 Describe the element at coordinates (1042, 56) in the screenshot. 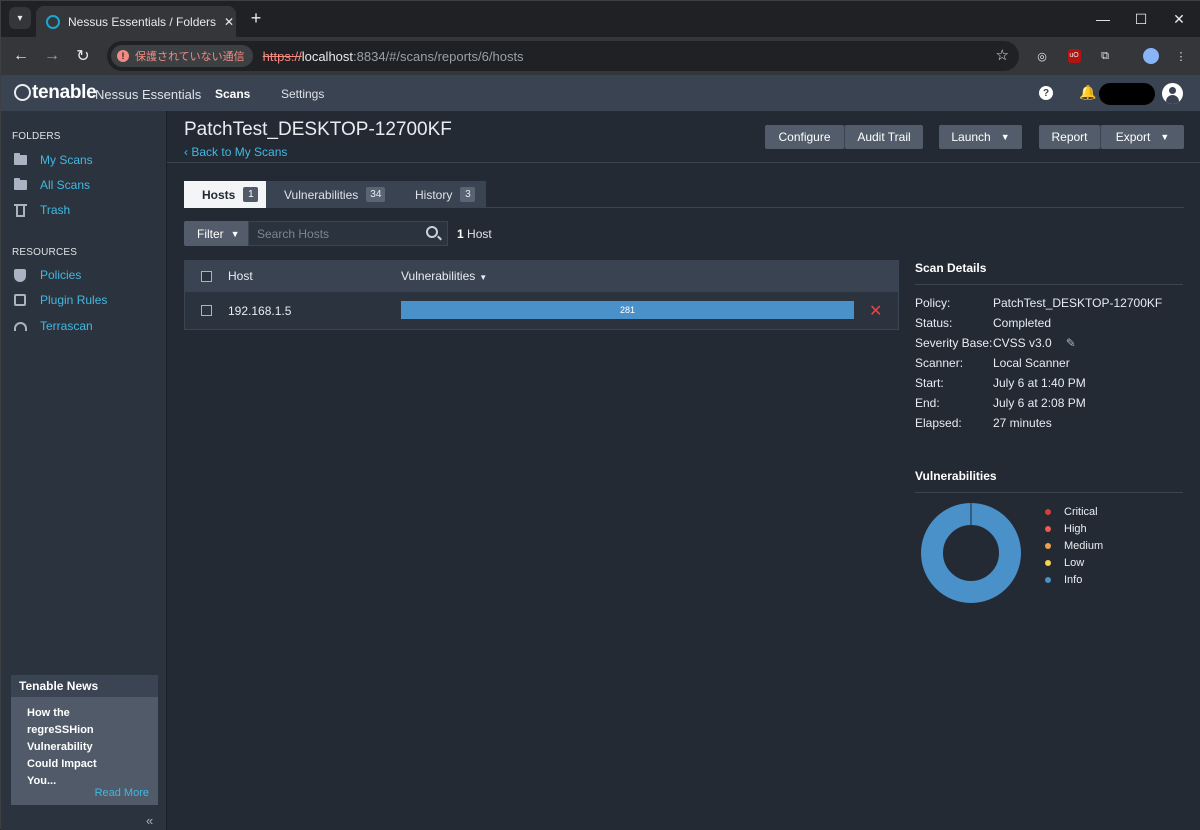

I see `extension-glasses-icon: ◎` at that location.